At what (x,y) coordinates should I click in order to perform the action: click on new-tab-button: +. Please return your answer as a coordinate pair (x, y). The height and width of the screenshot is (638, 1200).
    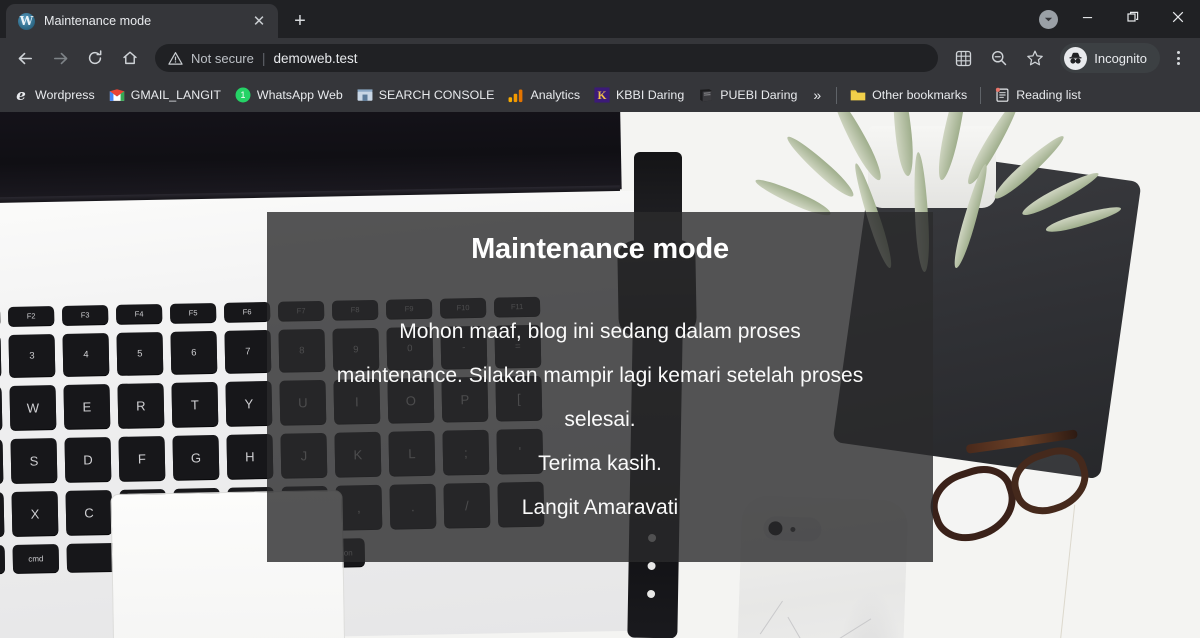
    Looking at the image, I should click on (300, 21).